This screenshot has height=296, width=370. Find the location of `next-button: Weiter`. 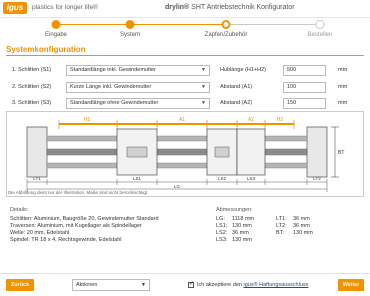

next-button: Weiter is located at coordinates (351, 285).